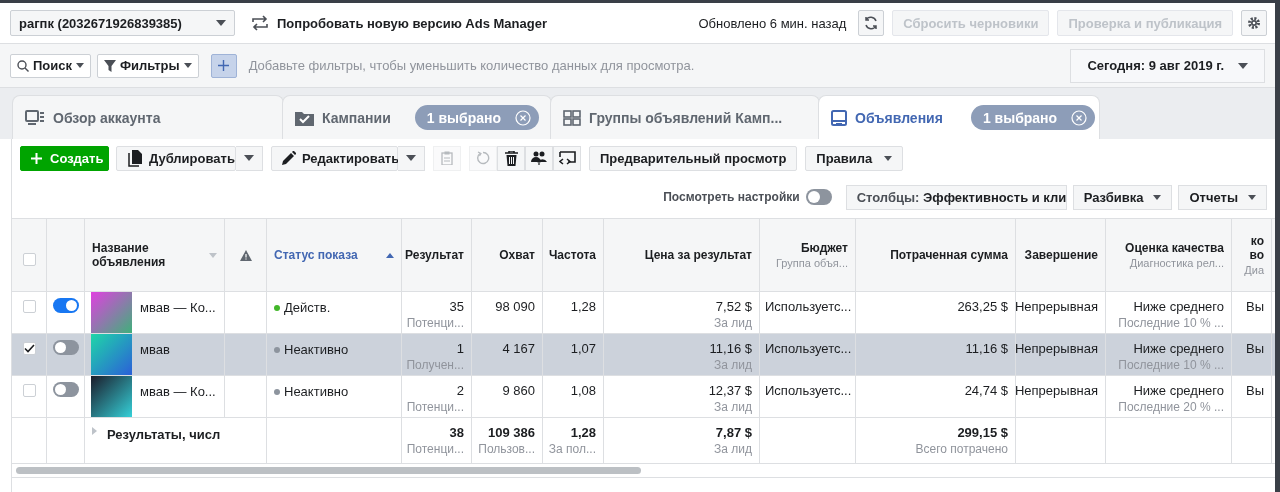 Image resolution: width=1280 pixels, height=492 pixels. Describe the element at coordinates (94, 431) in the screenshot. I see `expand-icon` at that location.